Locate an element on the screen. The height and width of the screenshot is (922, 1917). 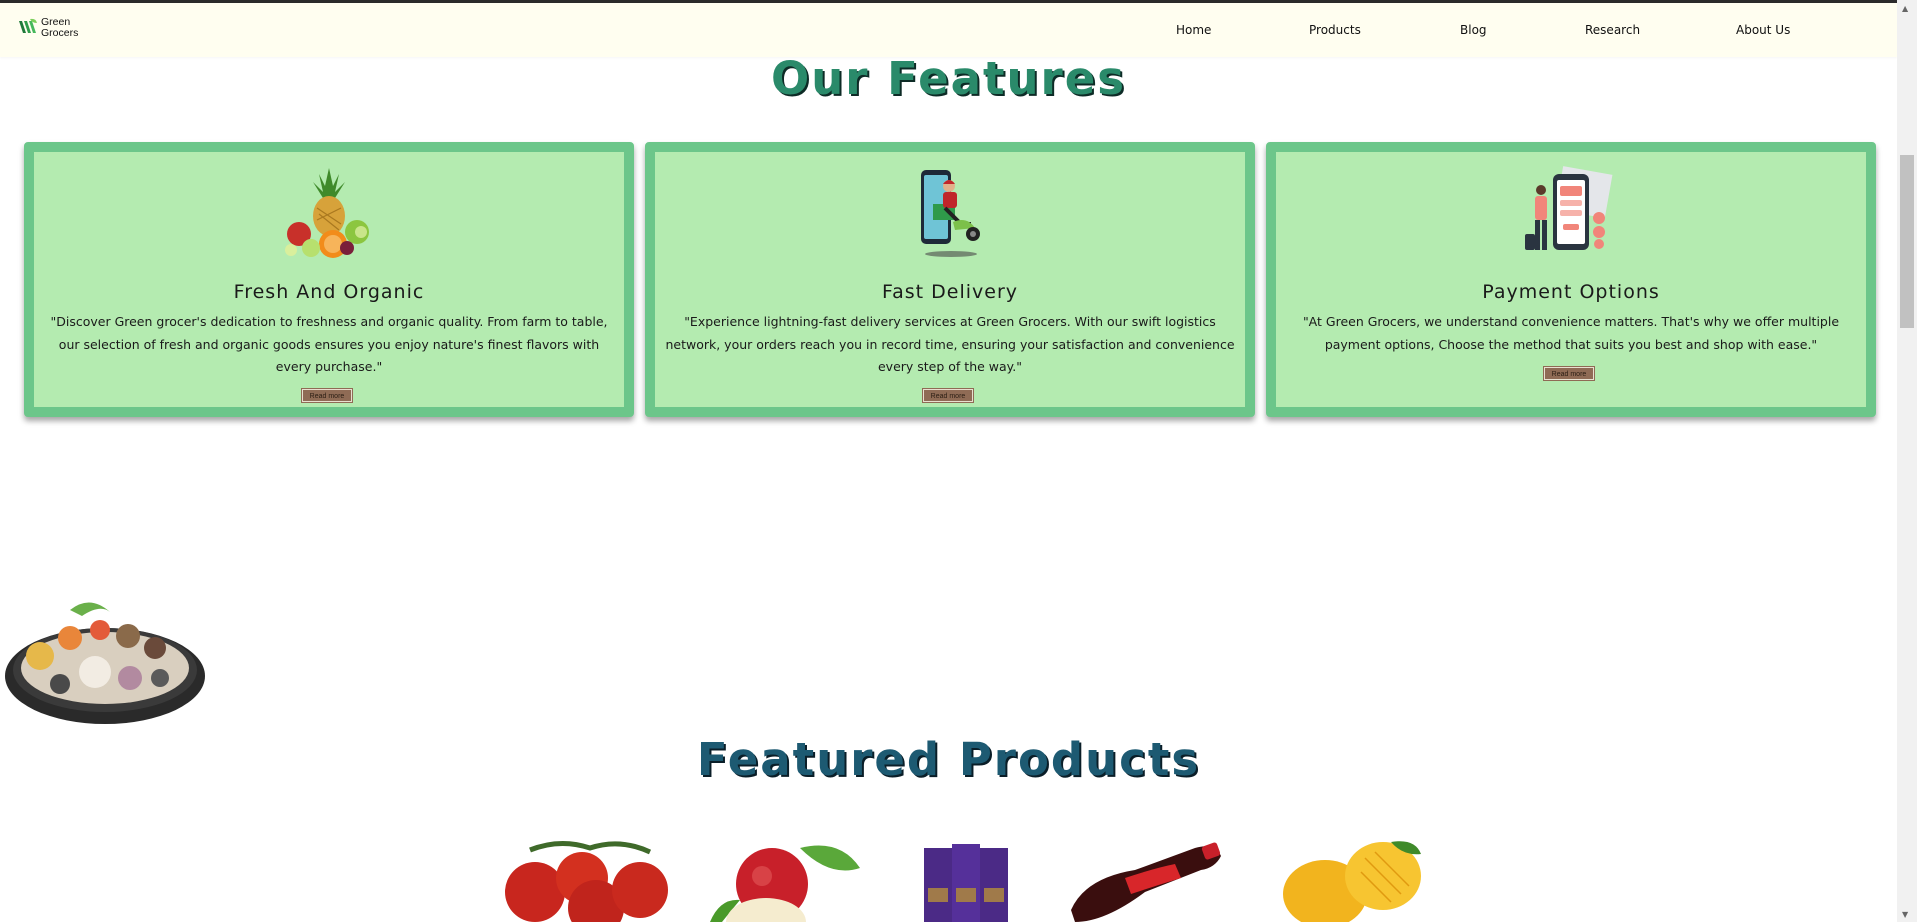
brand-logo: Green Grocers is located at coordinates (53, 29).